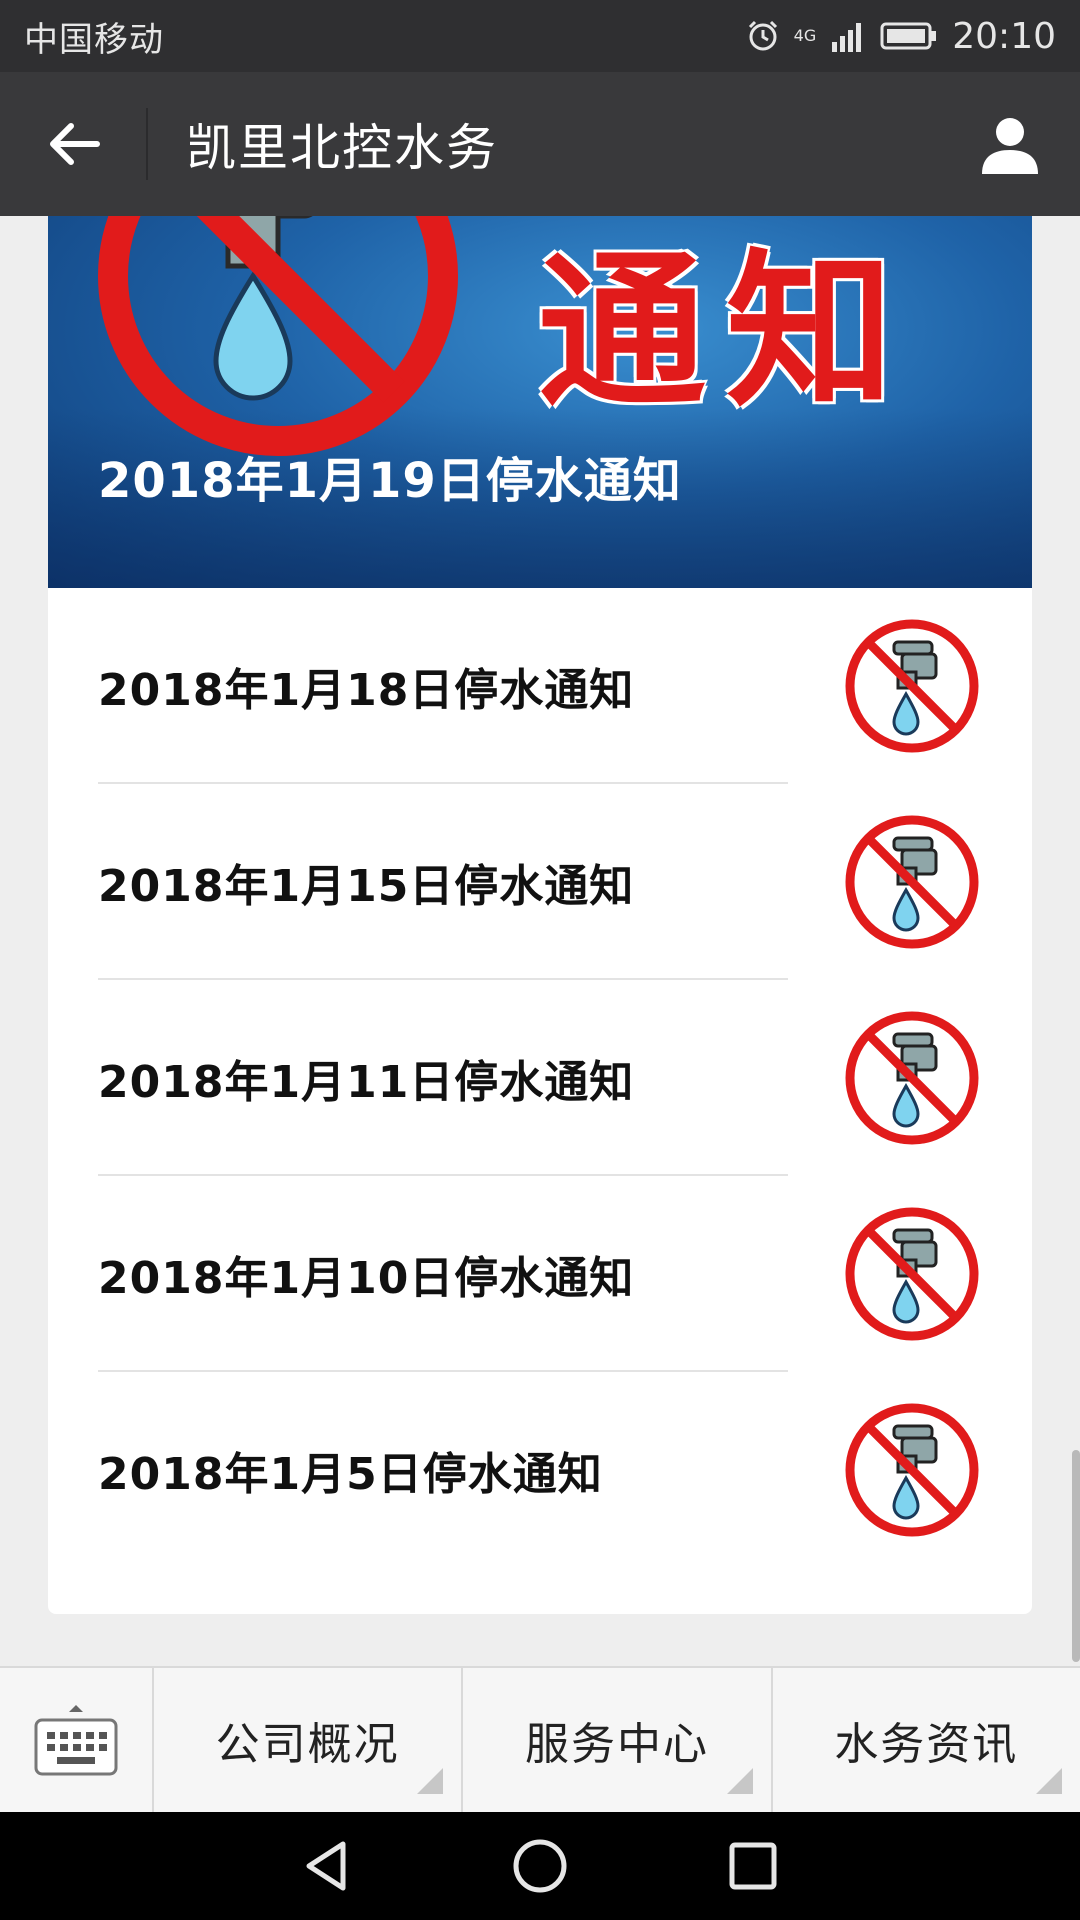 This screenshot has width=1080, height=1920. I want to click on circle-home-icon, so click(540, 1866).